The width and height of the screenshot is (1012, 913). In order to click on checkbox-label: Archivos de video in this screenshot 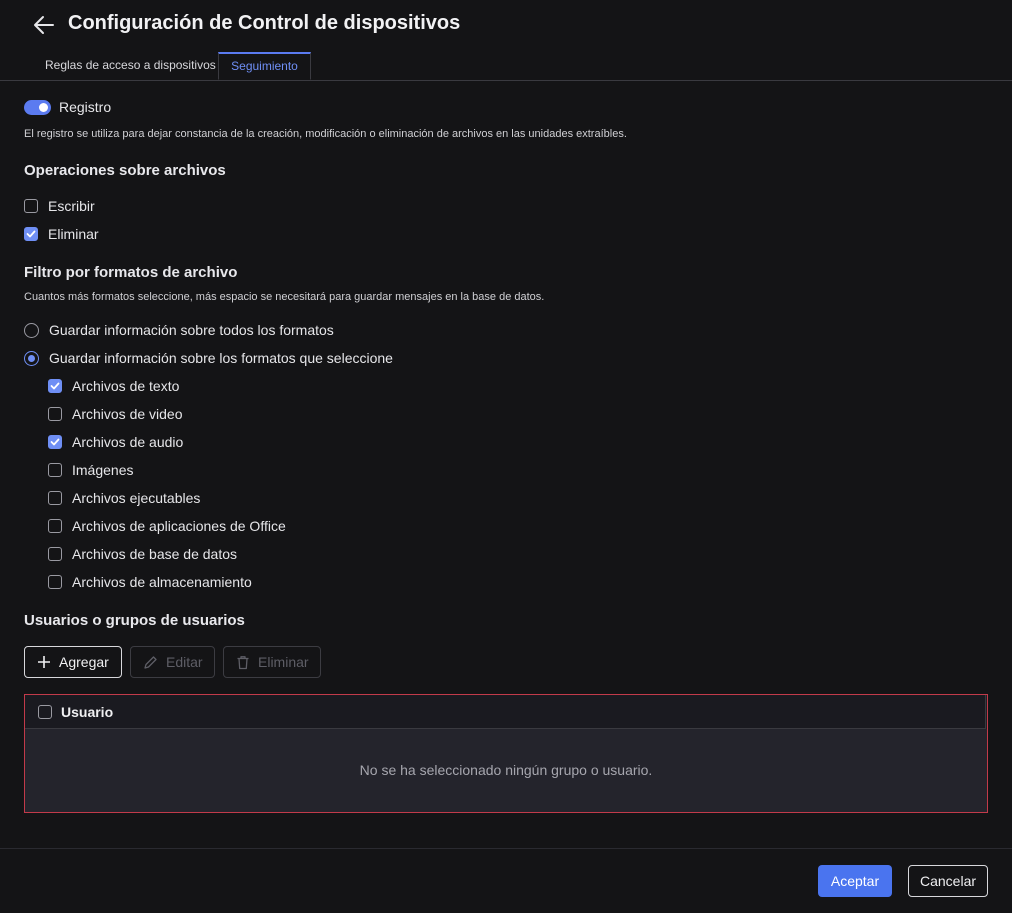, I will do `click(127, 414)`.